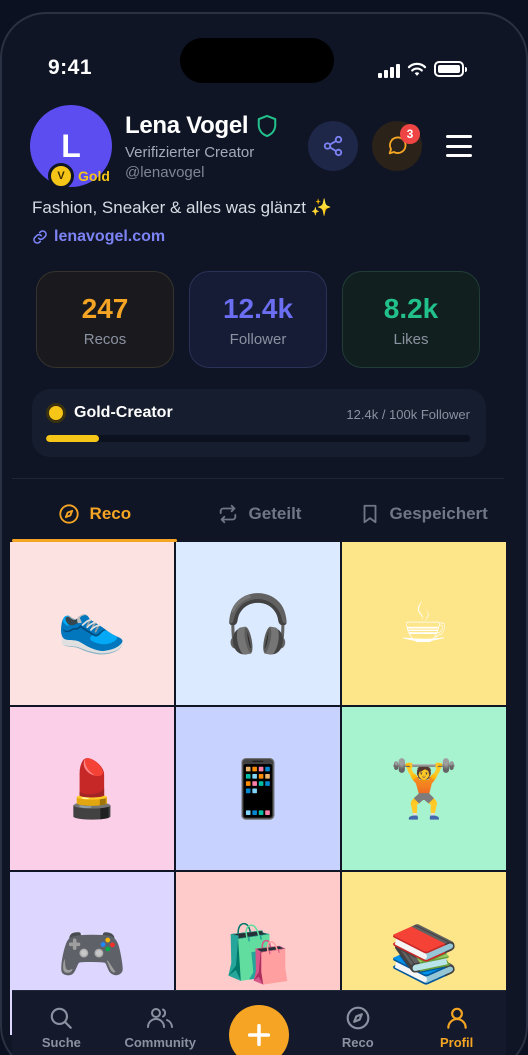 The image size is (528, 1055). Describe the element at coordinates (160, 1018) in the screenshot. I see `community-icon` at that location.